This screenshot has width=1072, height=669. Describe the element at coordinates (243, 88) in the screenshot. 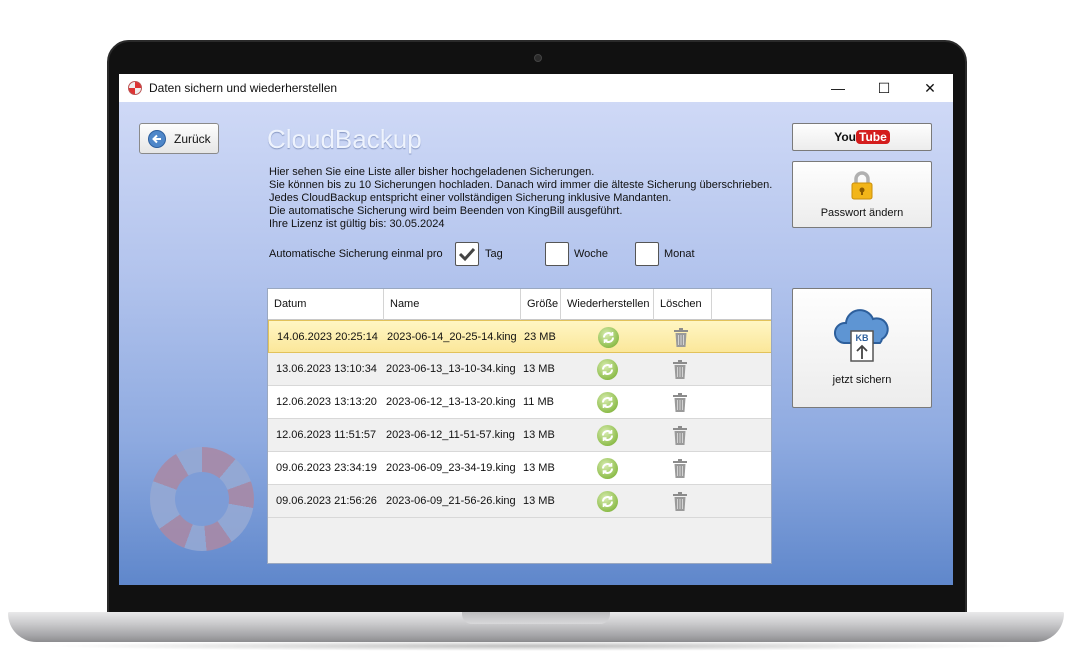

I see `window-title: Daten sichern und wiederherstellen` at that location.